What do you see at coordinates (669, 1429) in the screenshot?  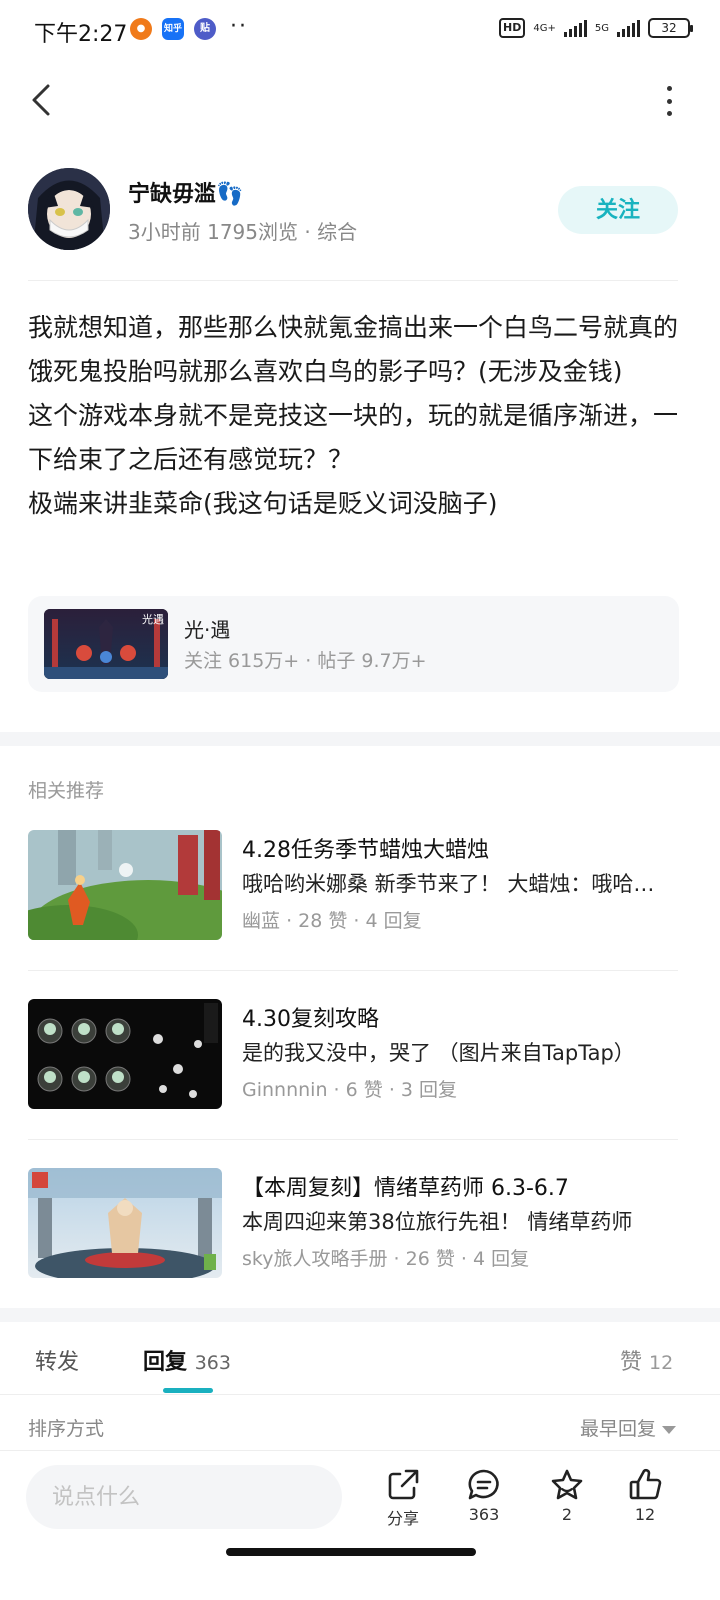 I see `caret-down-icon` at bounding box center [669, 1429].